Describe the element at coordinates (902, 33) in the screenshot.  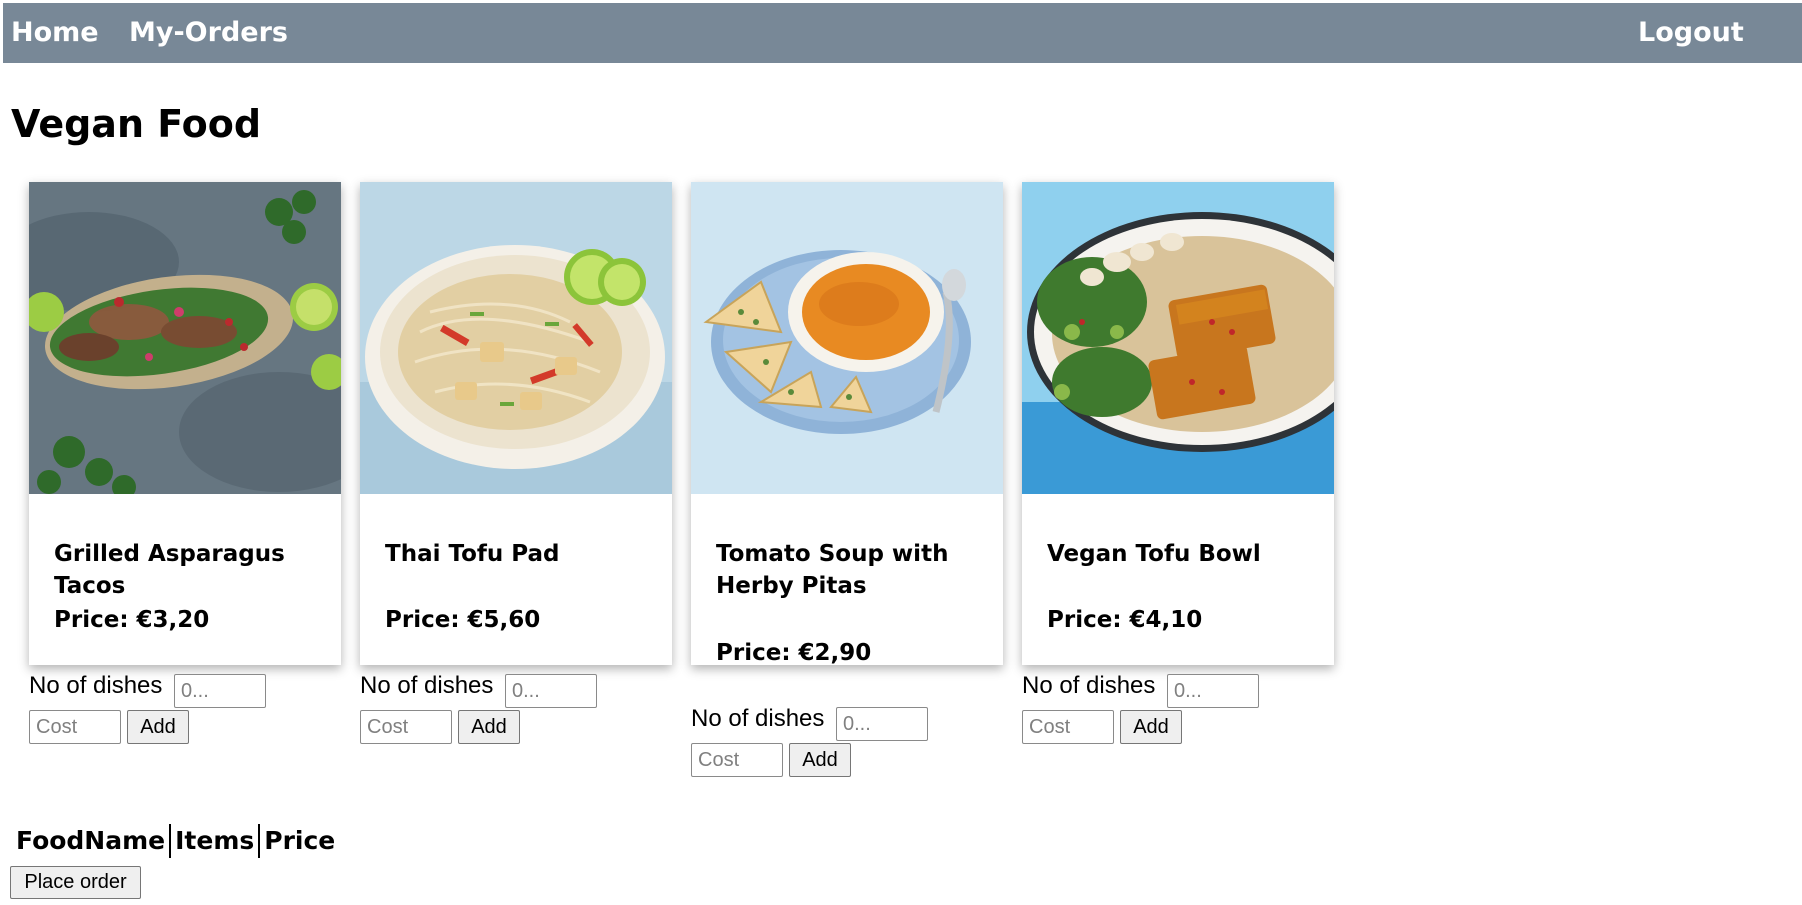
I see `top-navbar: Home My-Orders Logout` at that location.